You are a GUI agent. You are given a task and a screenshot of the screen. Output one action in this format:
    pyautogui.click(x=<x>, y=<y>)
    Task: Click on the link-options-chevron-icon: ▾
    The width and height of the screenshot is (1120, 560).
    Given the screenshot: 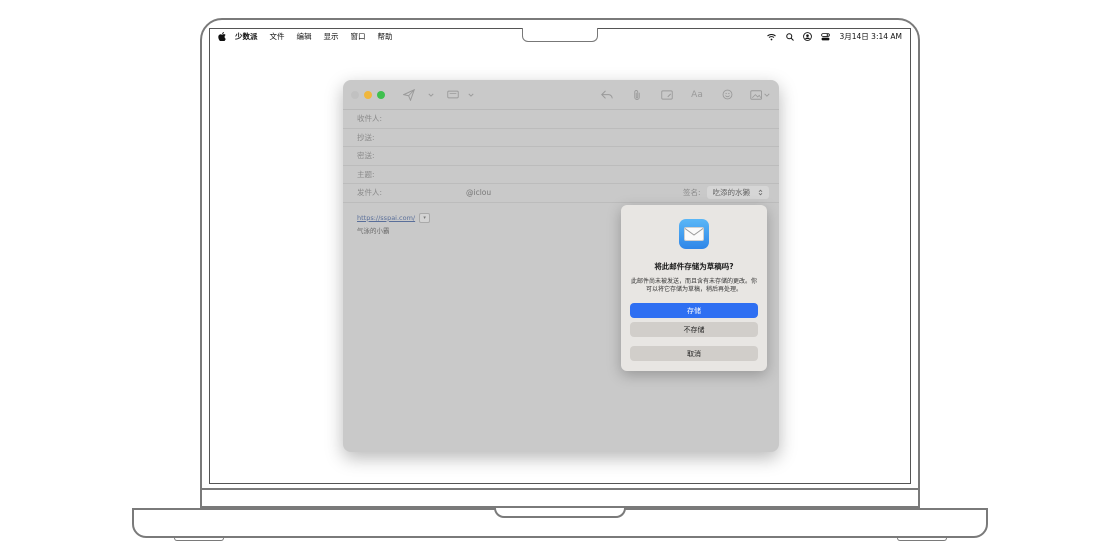 What is the action you would take?
    pyautogui.click(x=425, y=217)
    